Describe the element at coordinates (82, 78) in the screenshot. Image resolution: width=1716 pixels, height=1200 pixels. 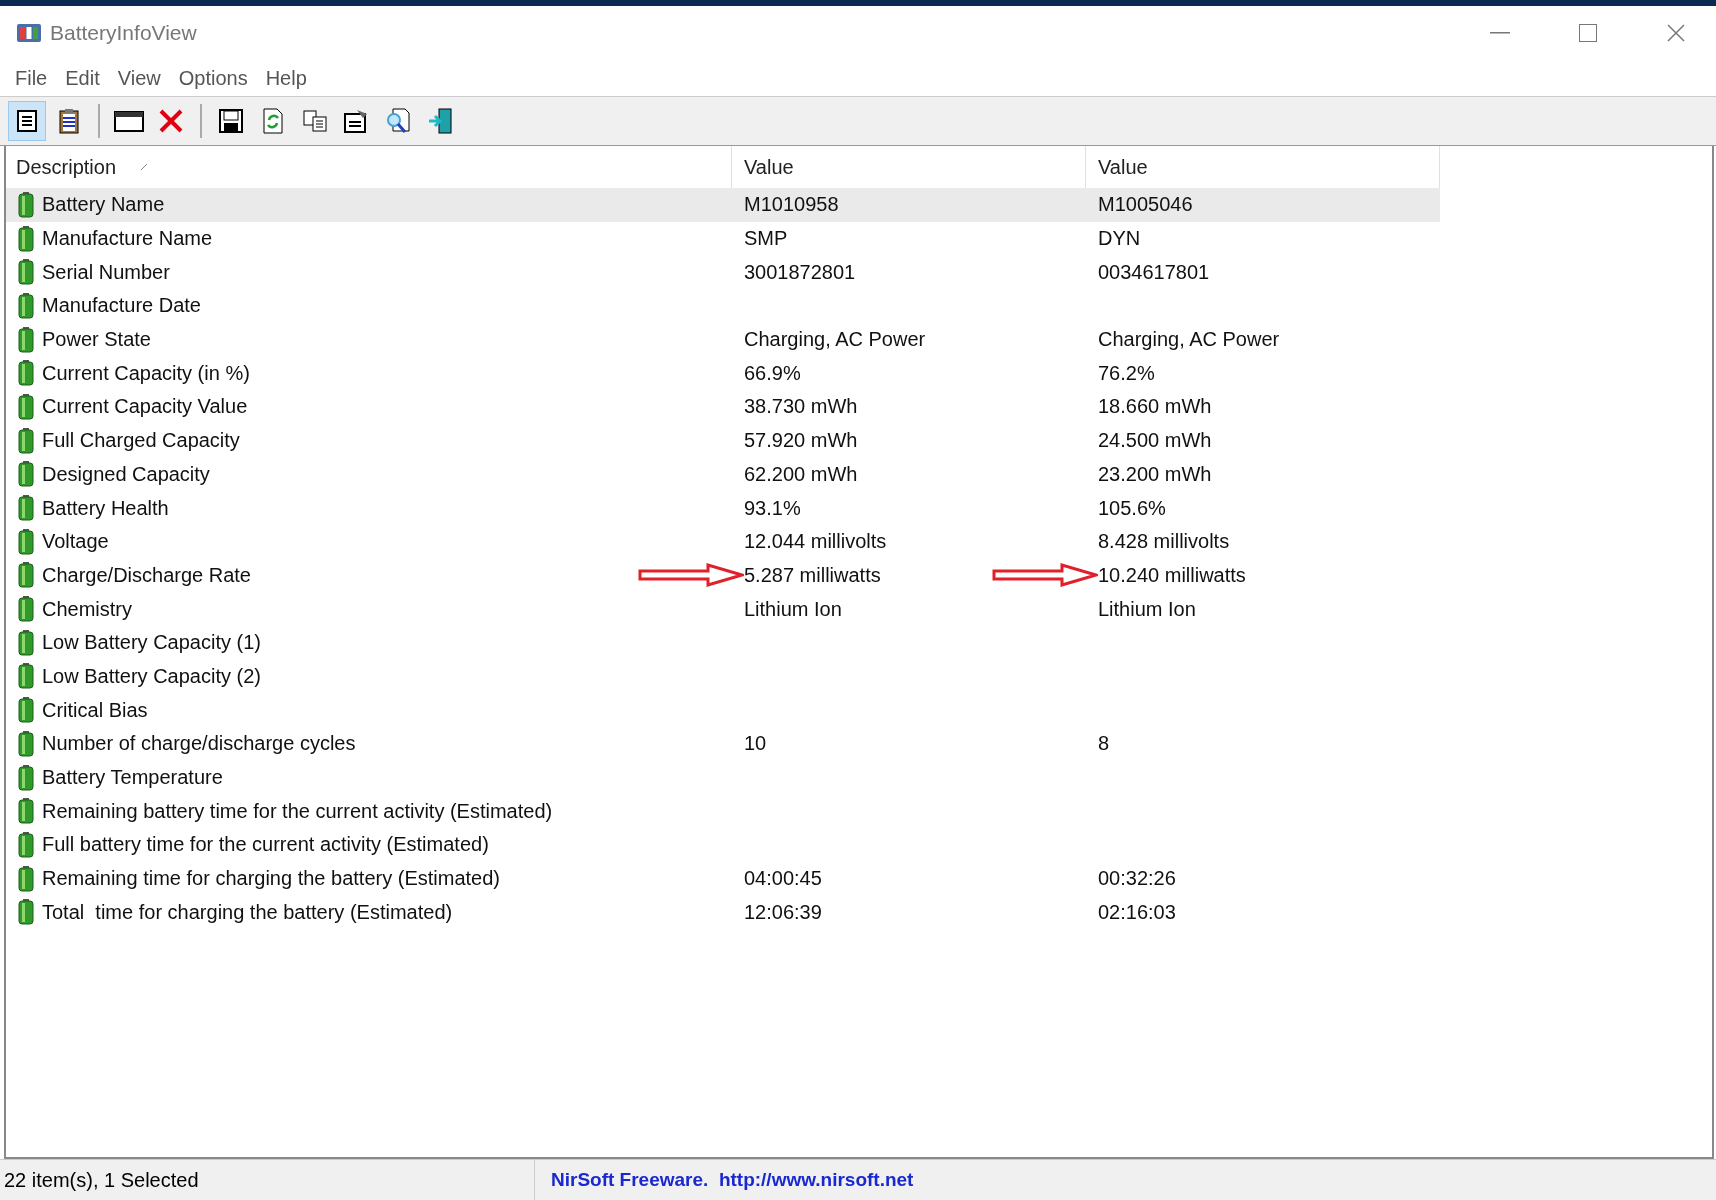
I see `menu-item: Edit` at that location.